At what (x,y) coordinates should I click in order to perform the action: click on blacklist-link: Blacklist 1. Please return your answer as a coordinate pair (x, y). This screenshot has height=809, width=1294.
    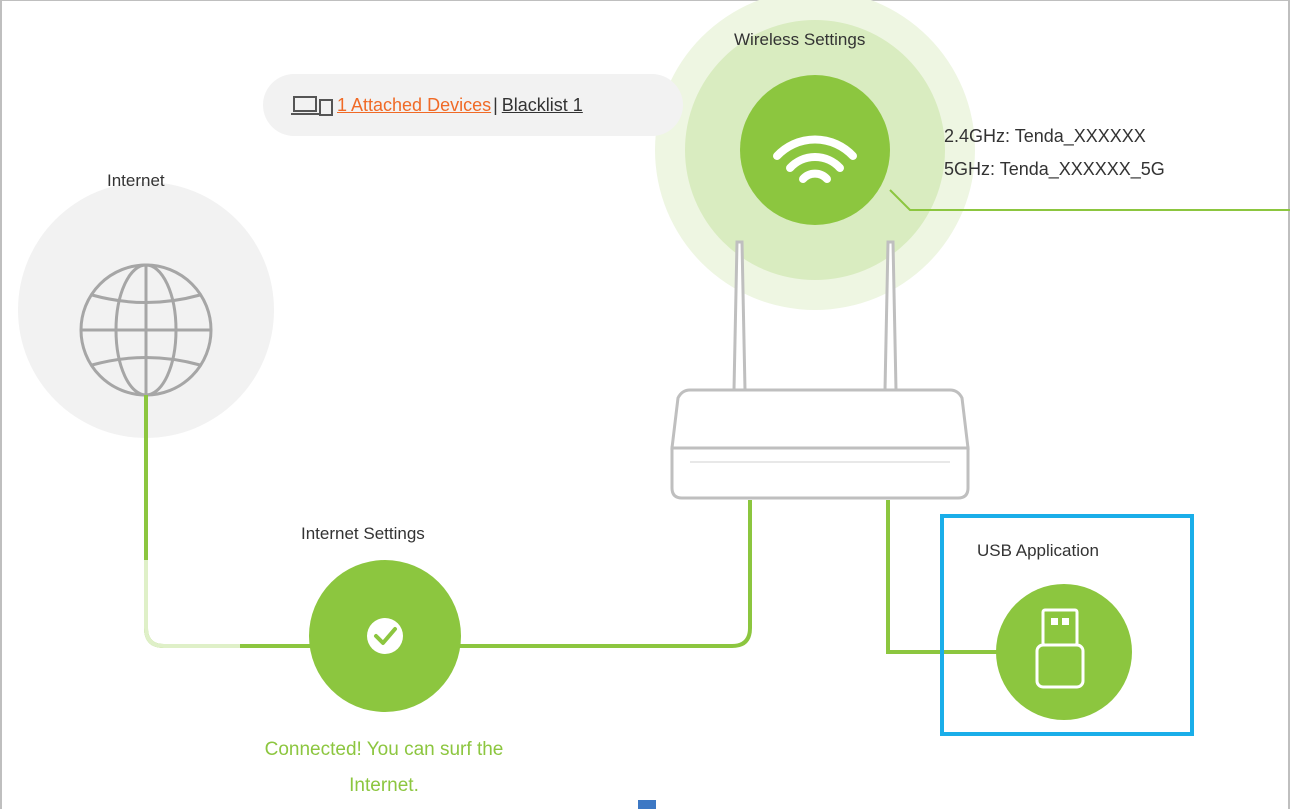
    Looking at the image, I should click on (542, 105).